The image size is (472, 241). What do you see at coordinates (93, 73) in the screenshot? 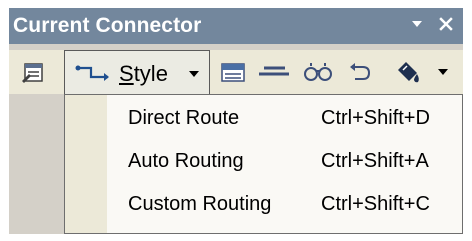
I see `connector-style-icon` at bounding box center [93, 73].